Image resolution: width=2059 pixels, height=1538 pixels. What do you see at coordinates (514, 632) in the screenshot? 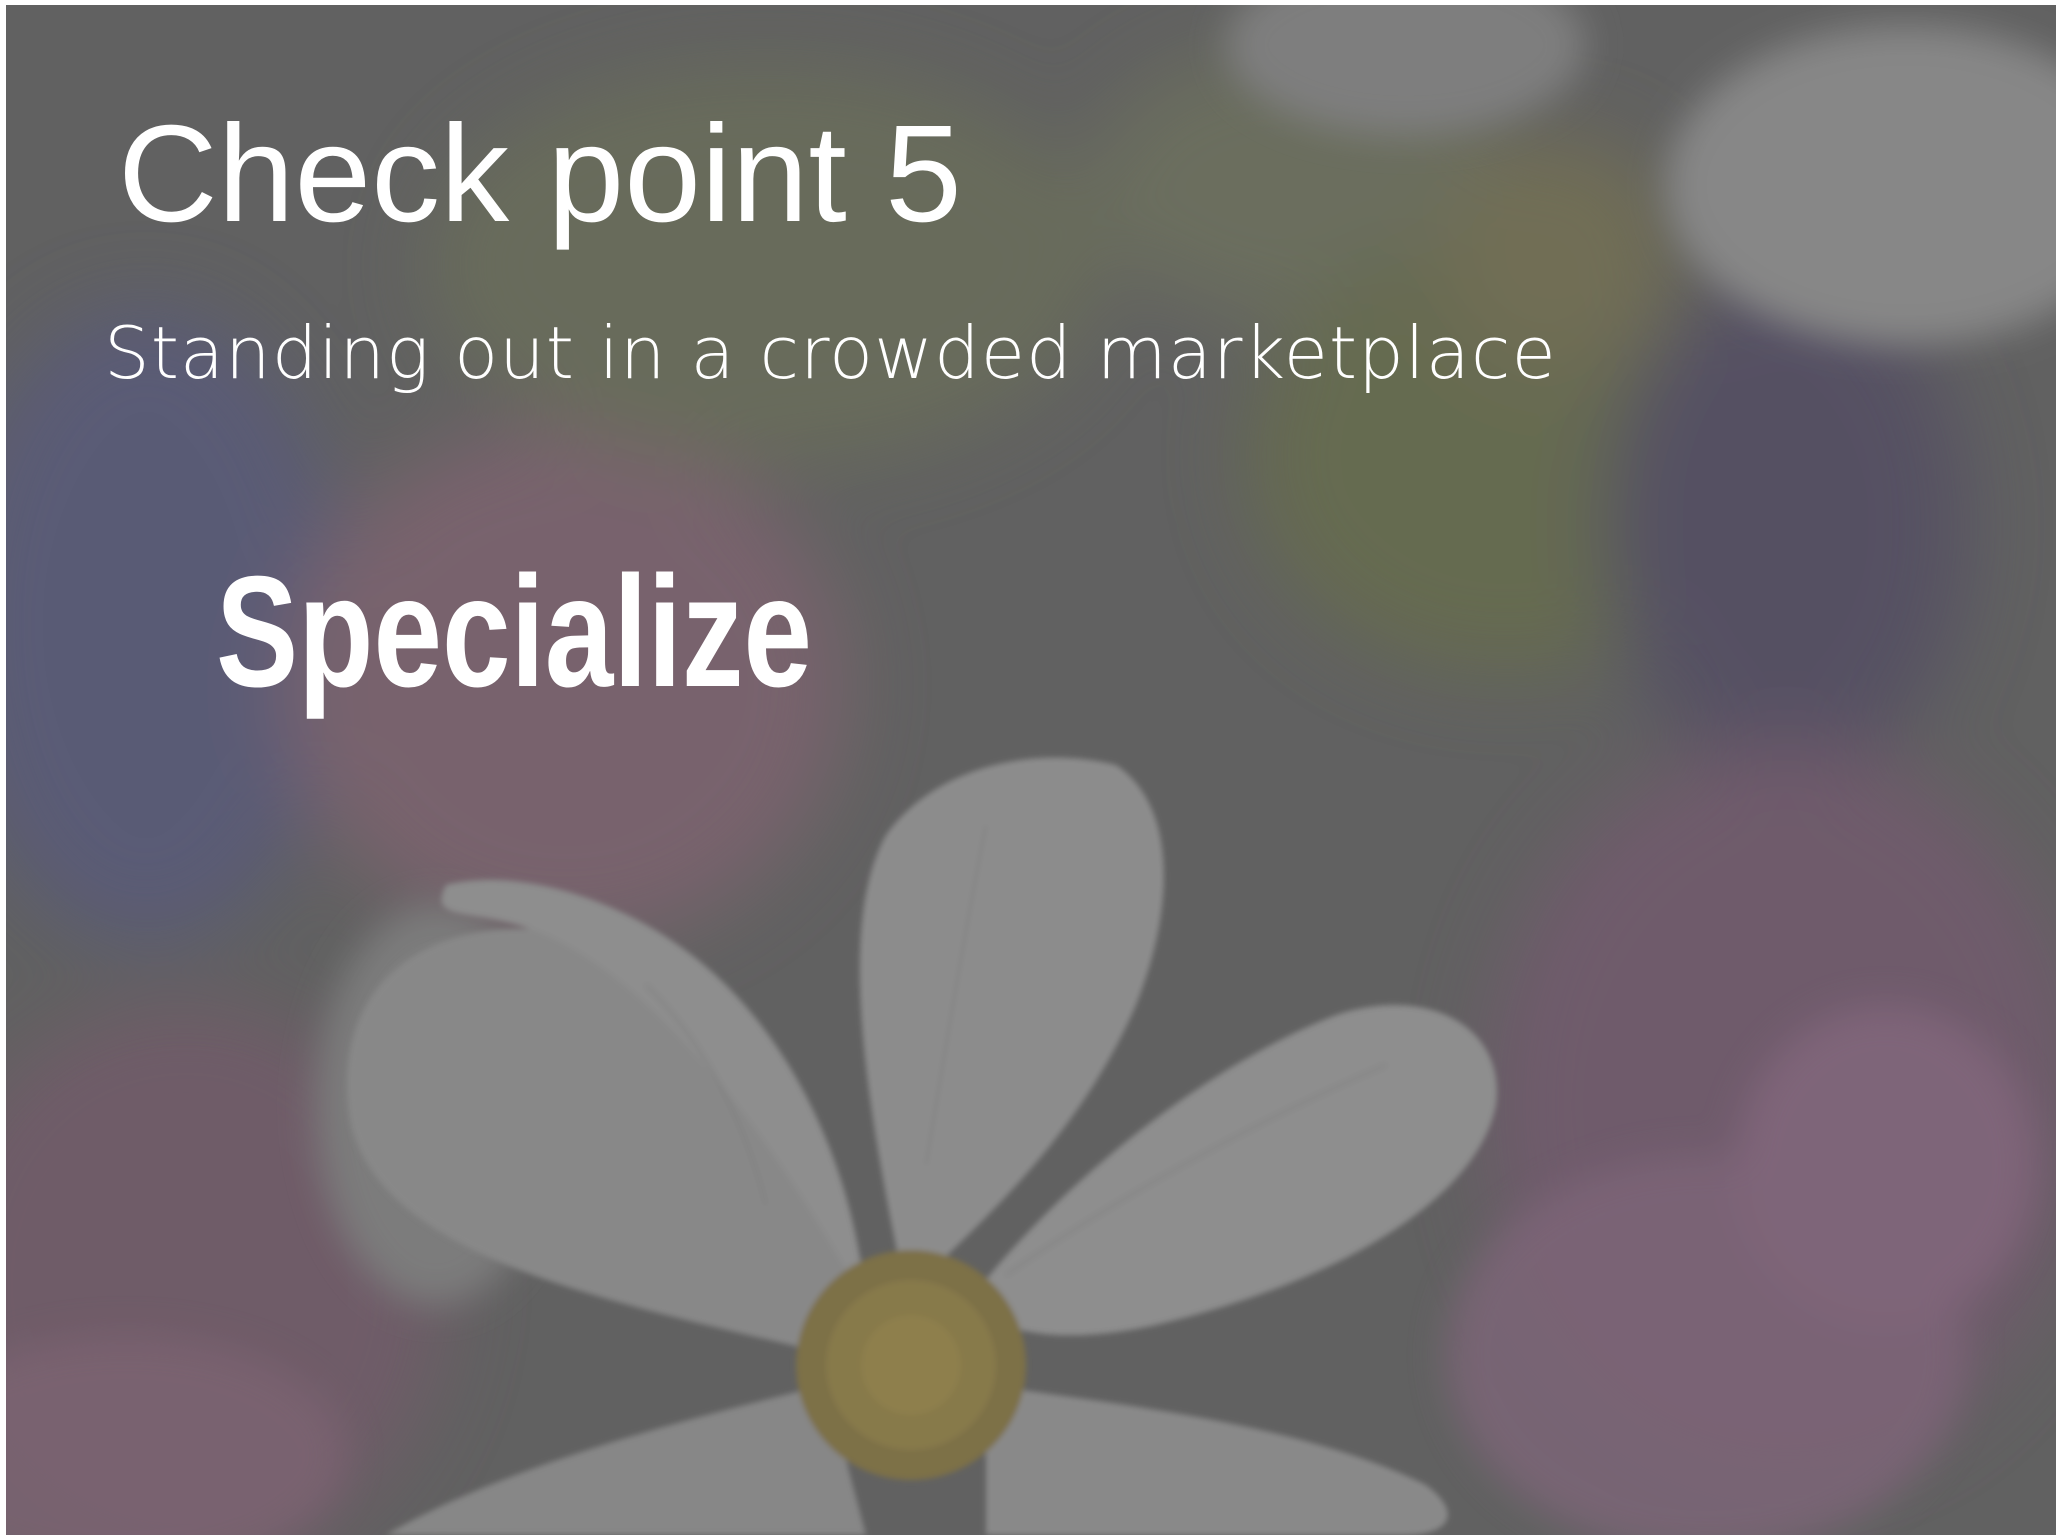
I see `slide-headline: Specialize` at bounding box center [514, 632].